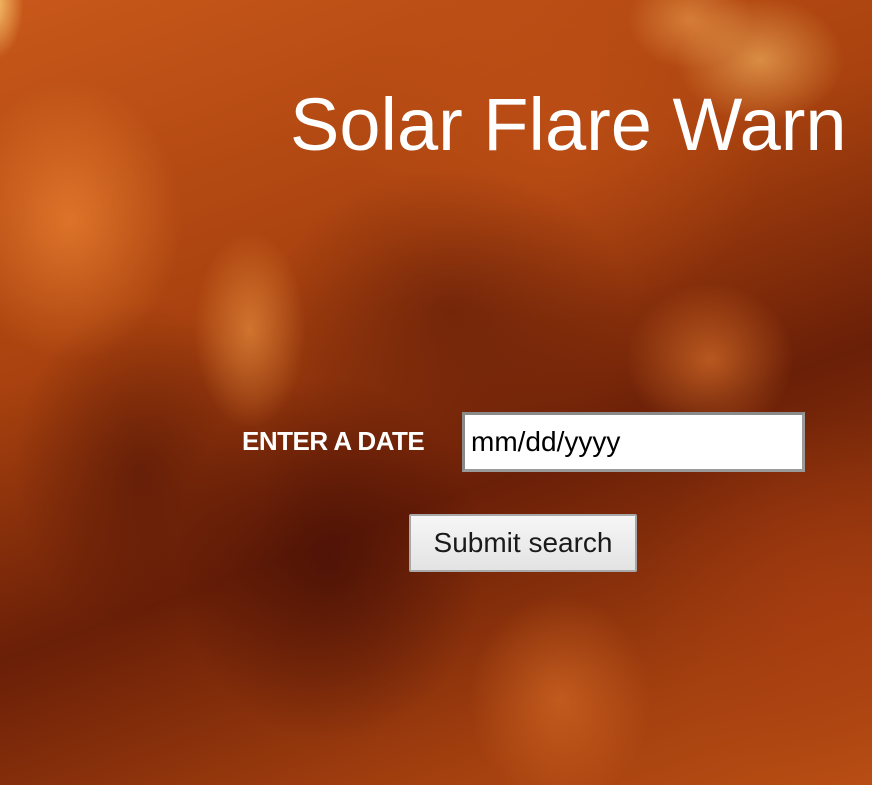 The image size is (872, 785). Describe the element at coordinates (633, 442) in the screenshot. I see `date-input` at that location.